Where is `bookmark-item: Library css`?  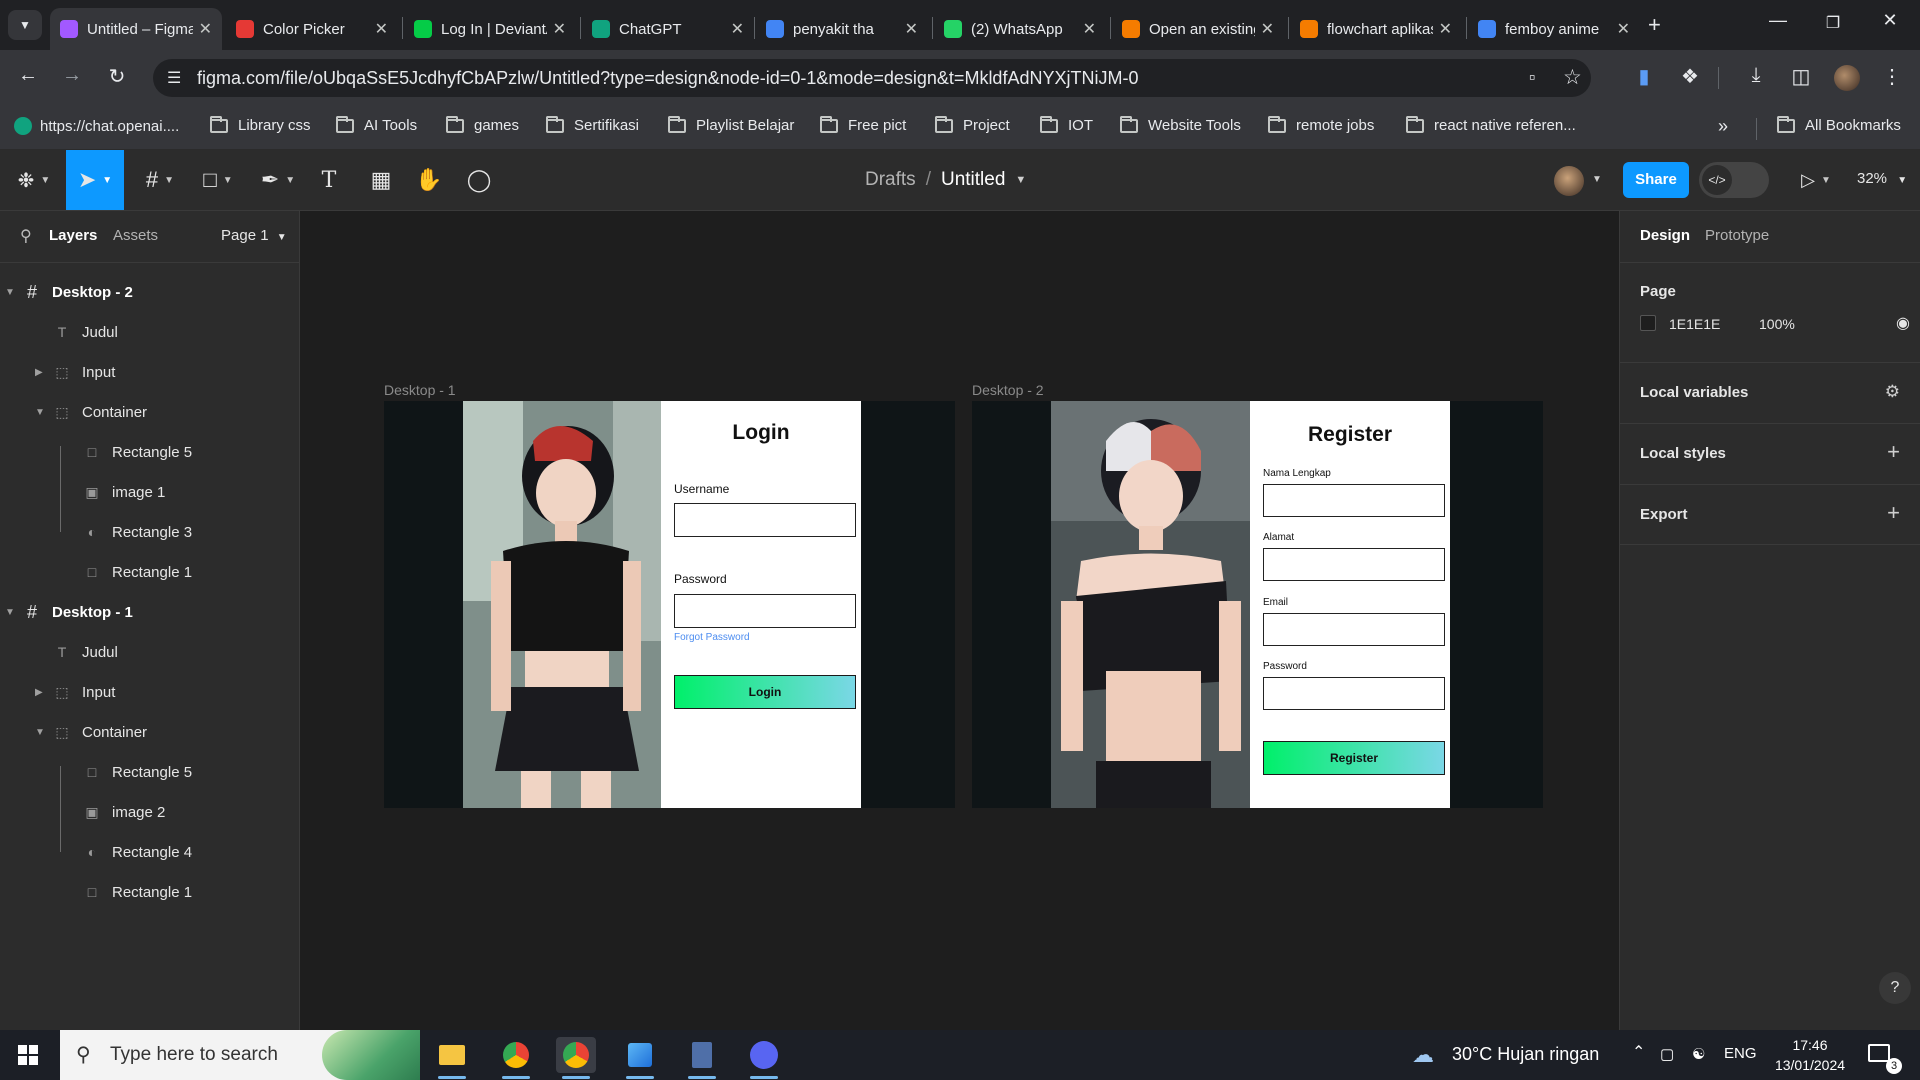 bookmark-item: Library css is located at coordinates (260, 124).